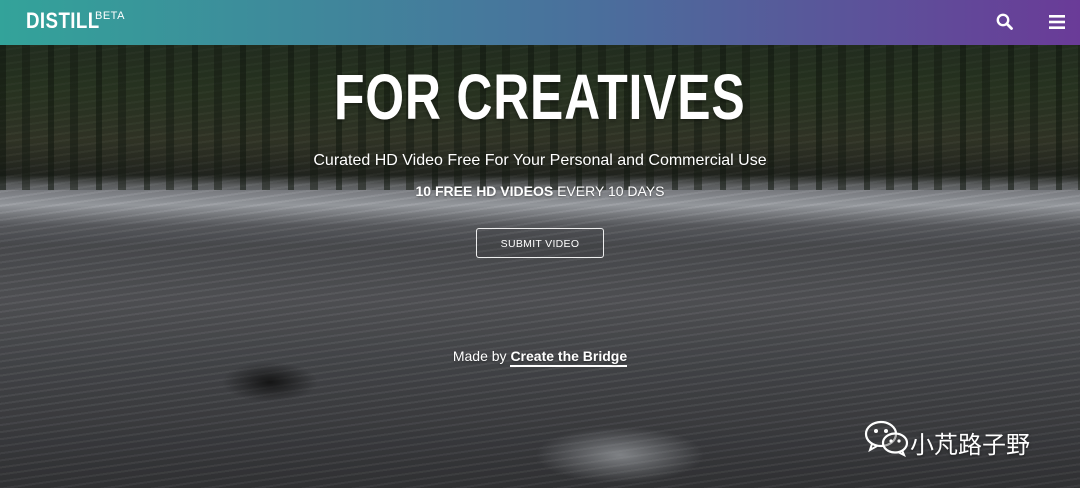  I want to click on search-icon, so click(1004, 21).